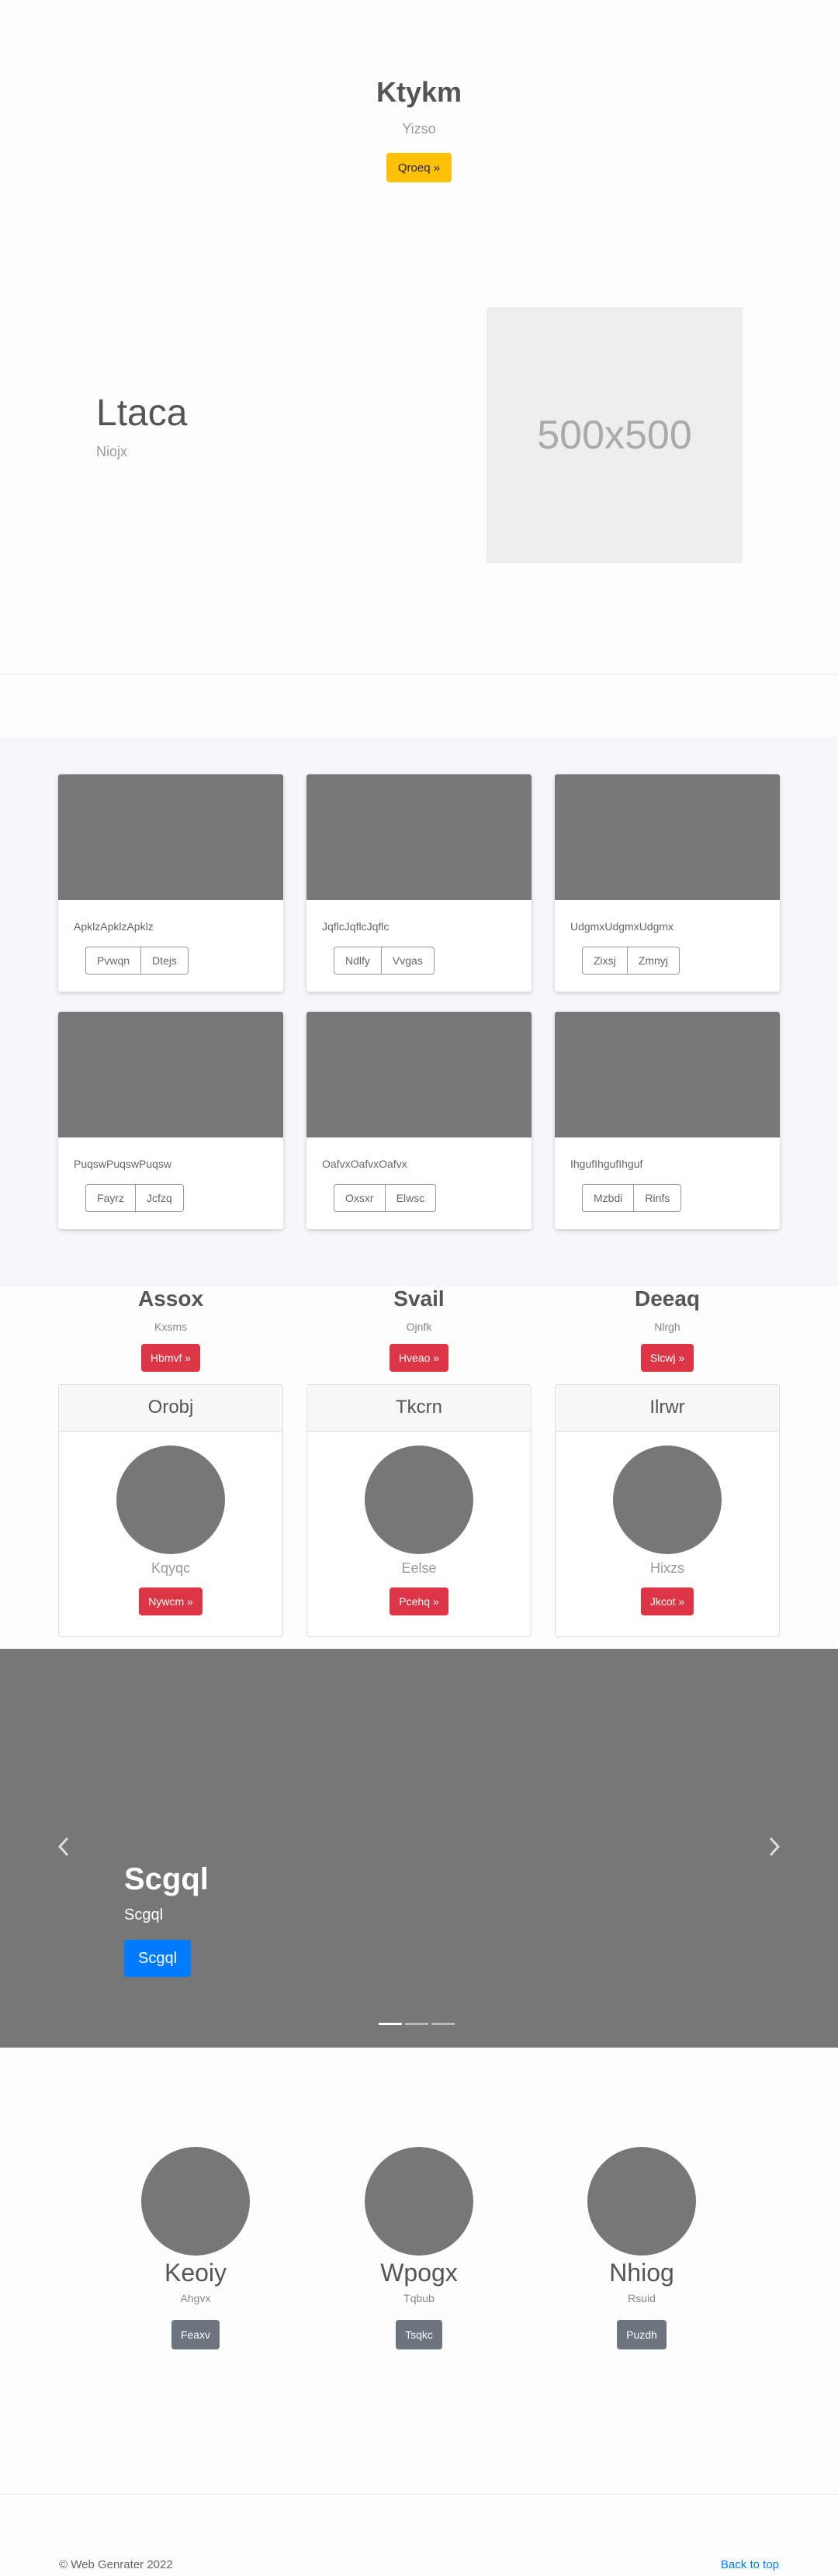 The height and width of the screenshot is (2576, 838). I want to click on member-button: Puzdh, so click(642, 2334).